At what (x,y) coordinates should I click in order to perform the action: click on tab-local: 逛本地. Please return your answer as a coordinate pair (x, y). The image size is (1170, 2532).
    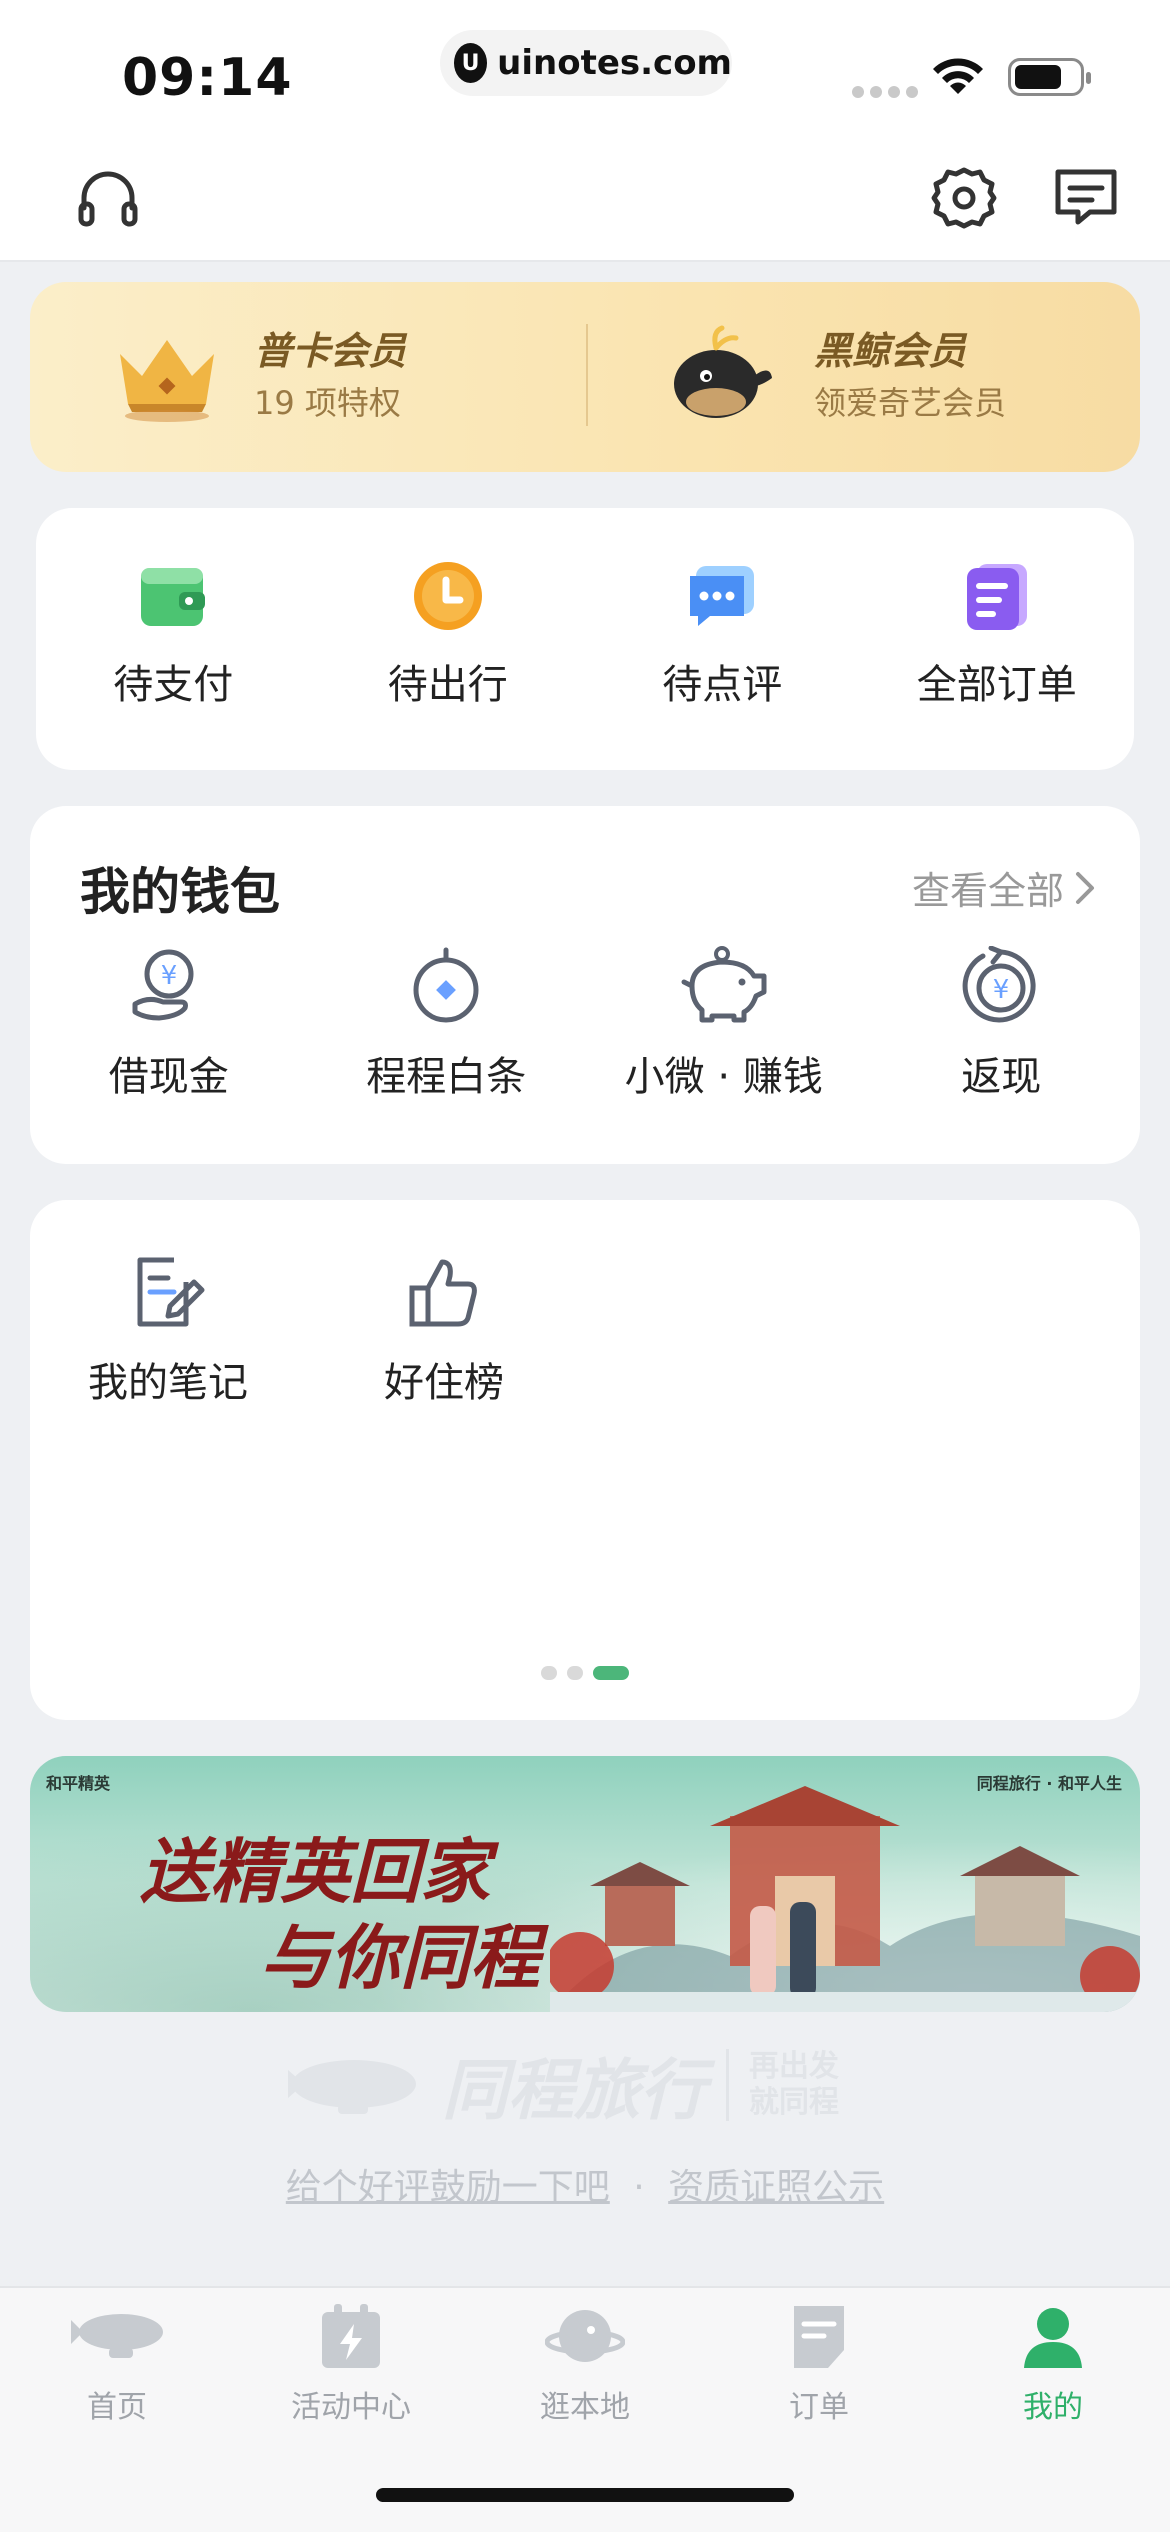
    Looking at the image, I should click on (585, 2364).